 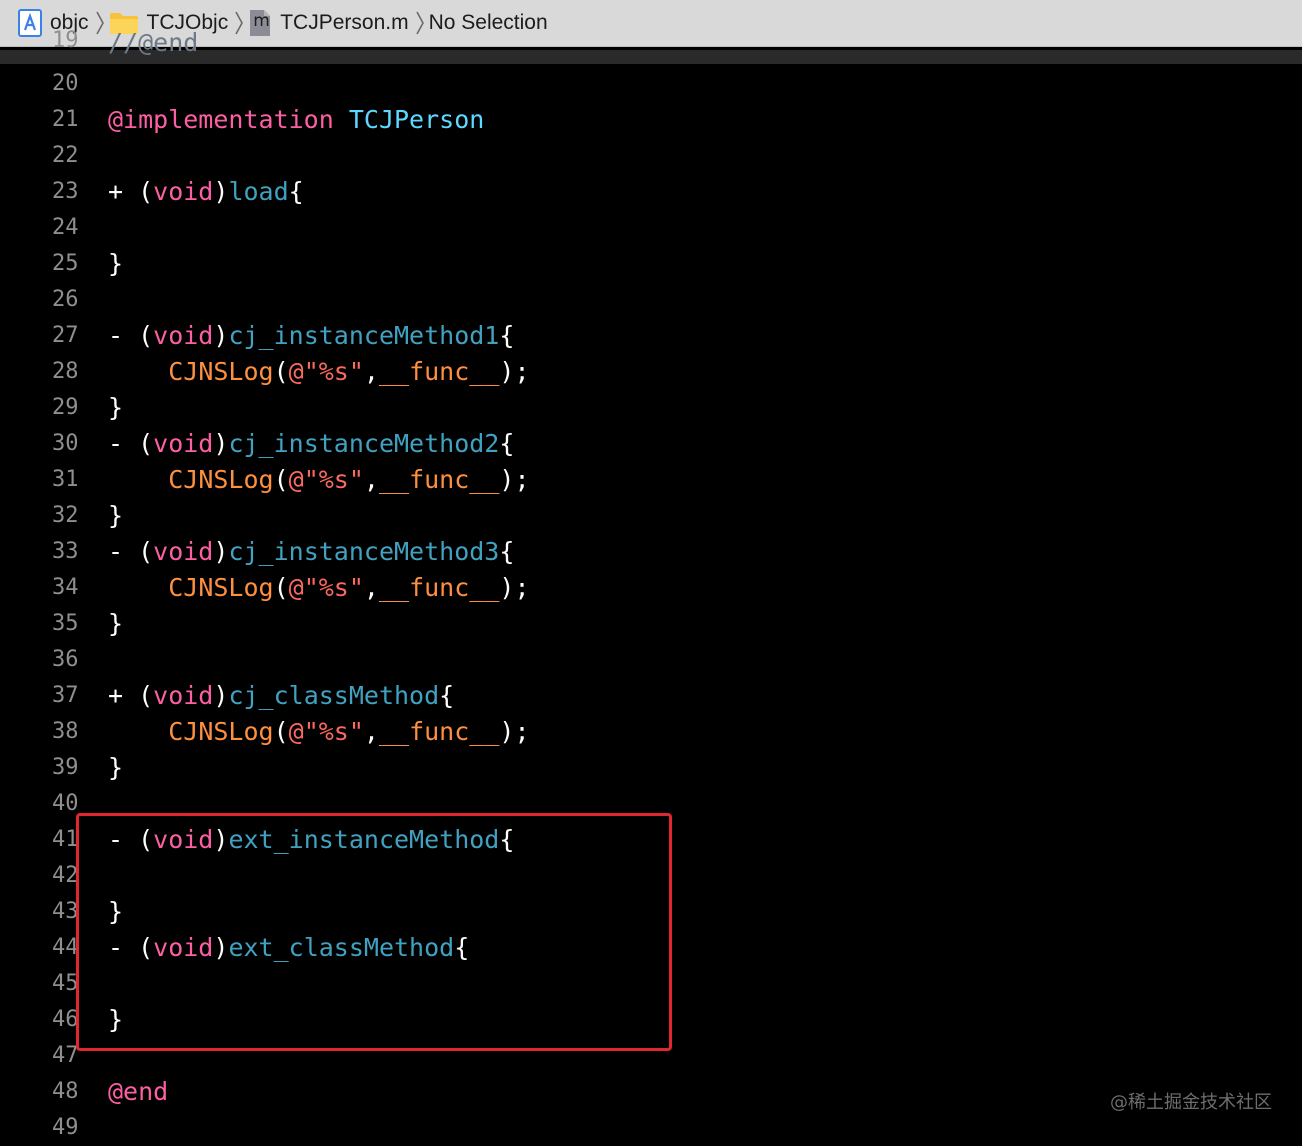 What do you see at coordinates (65, 83) in the screenshot?
I see `line-number: 20` at bounding box center [65, 83].